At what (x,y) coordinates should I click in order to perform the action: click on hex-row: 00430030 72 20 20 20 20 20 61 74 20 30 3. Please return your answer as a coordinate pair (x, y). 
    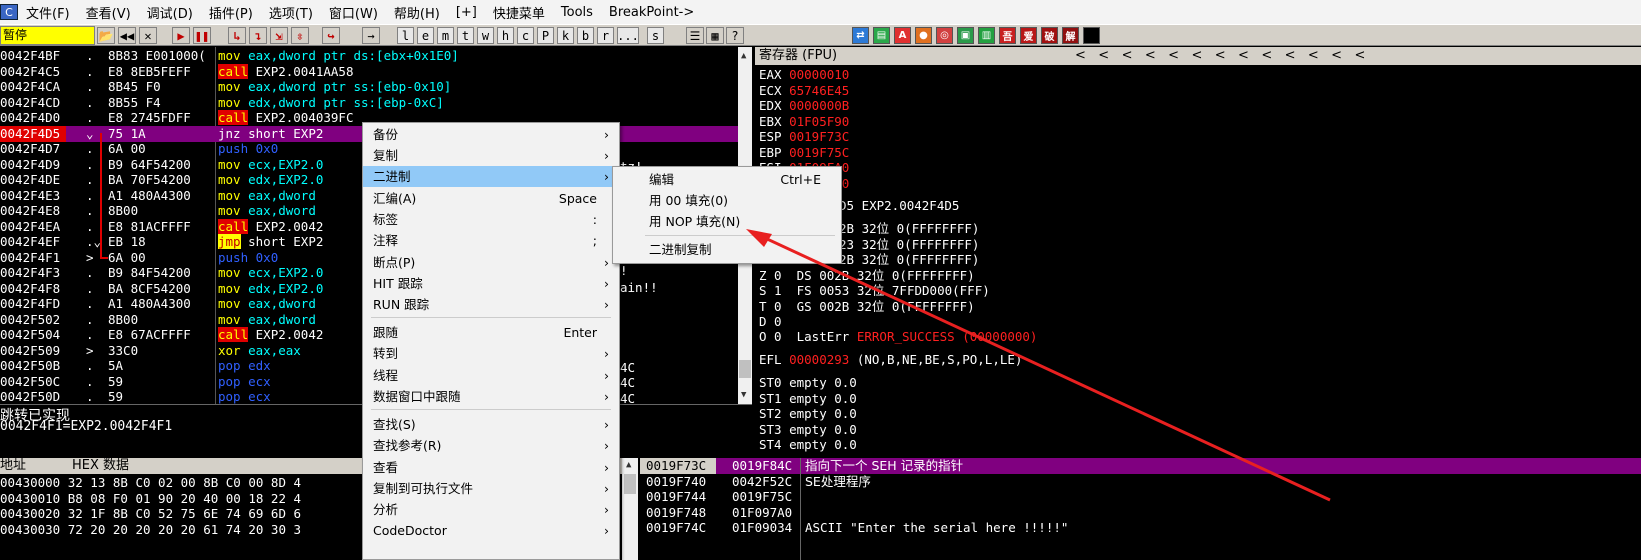
    Looking at the image, I should click on (150, 530).